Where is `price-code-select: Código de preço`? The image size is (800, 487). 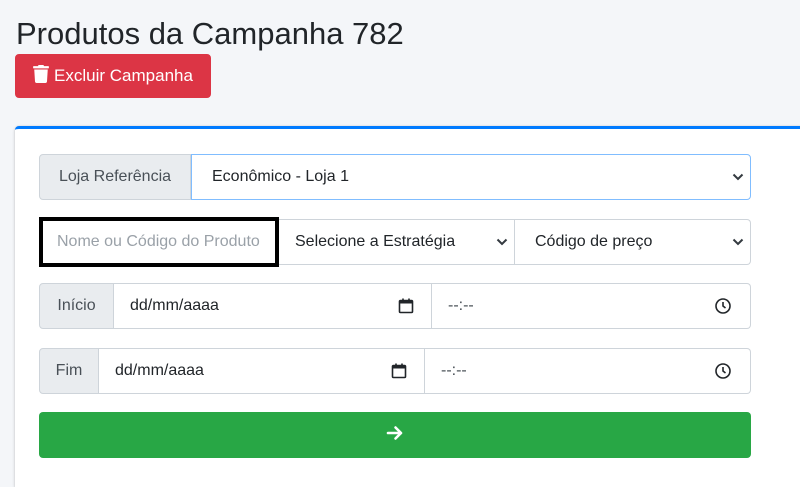 price-code-select: Código de preço is located at coordinates (633, 242).